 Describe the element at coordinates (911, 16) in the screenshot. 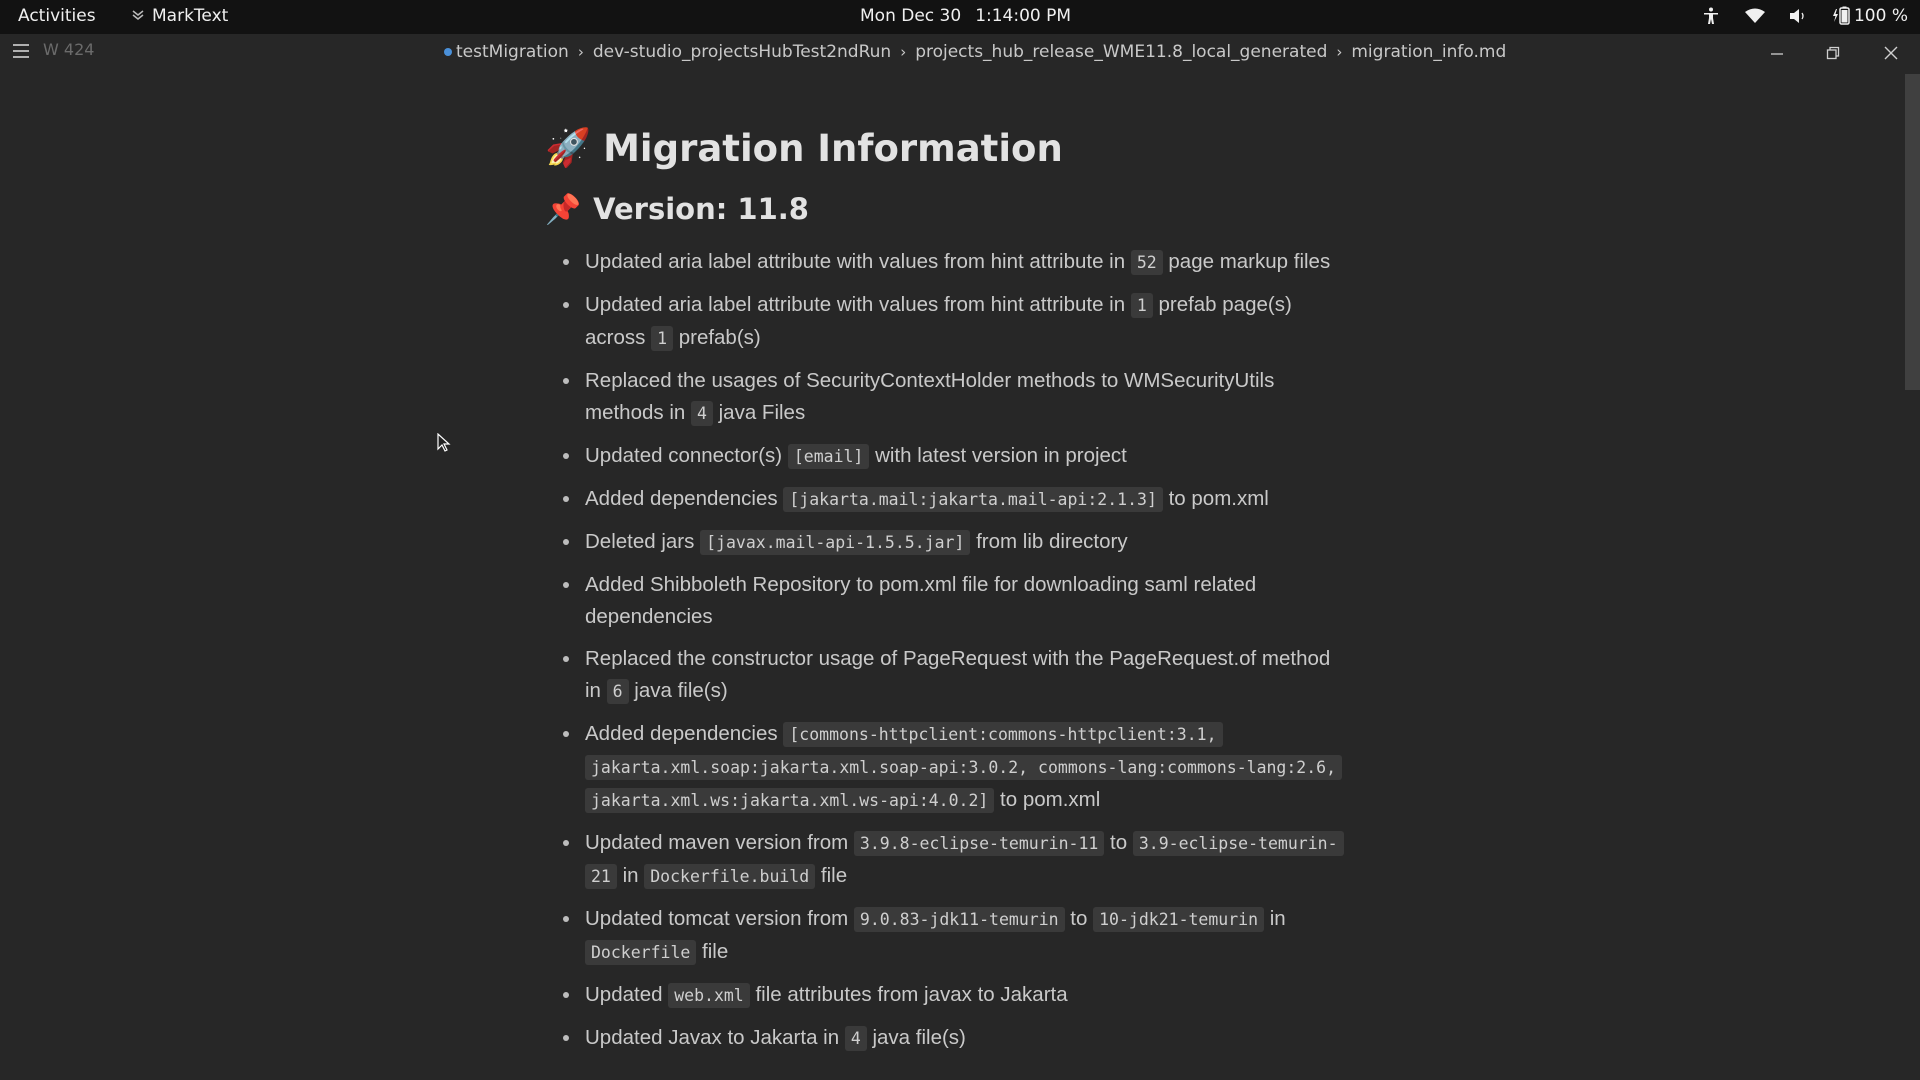

I see `clock-date: Mon Dec 30` at that location.